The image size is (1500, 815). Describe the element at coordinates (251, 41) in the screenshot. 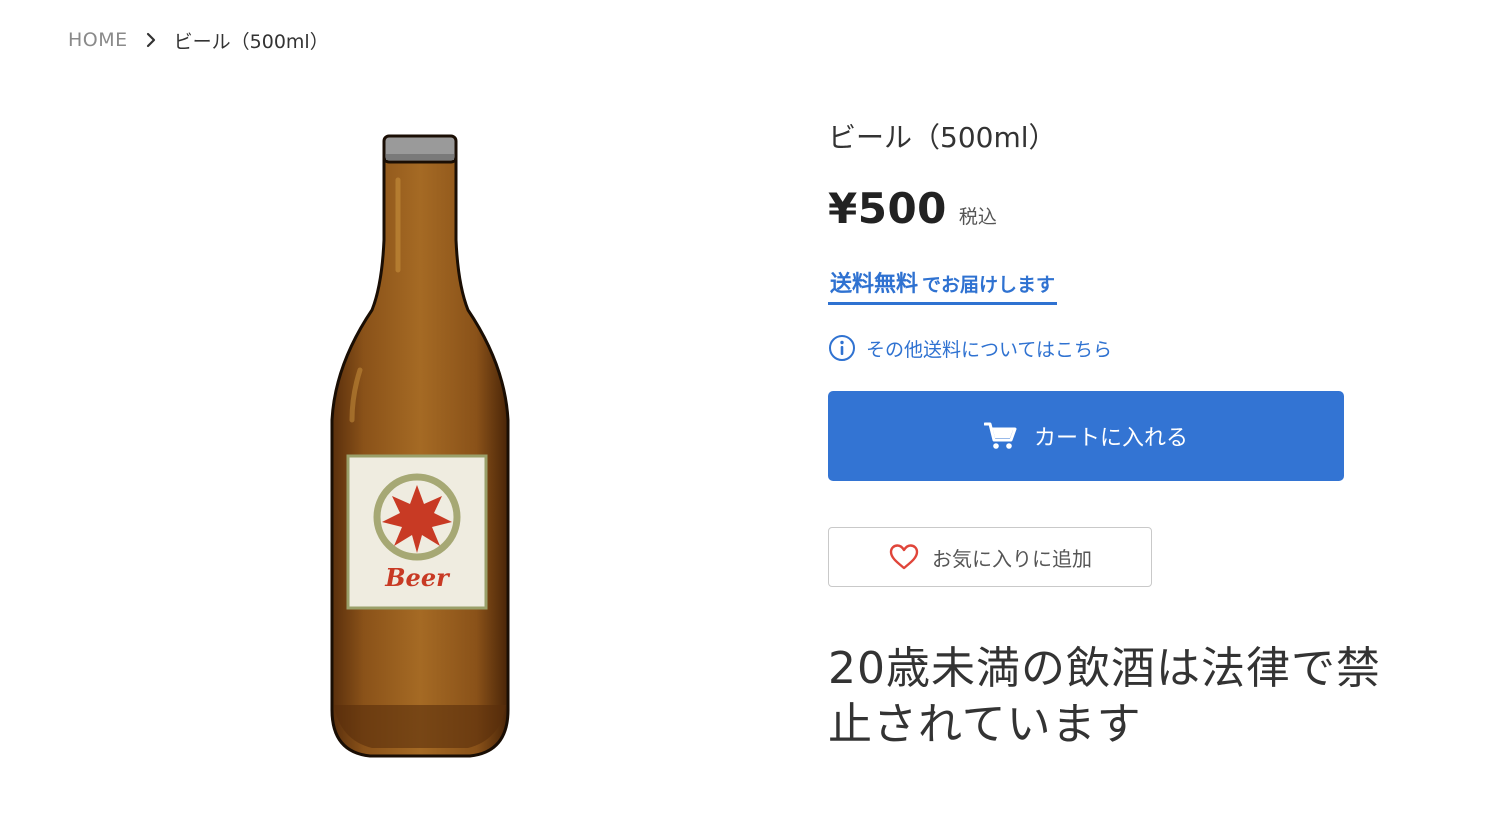

I see `breadcrumb-current: ビール（500ml）` at that location.